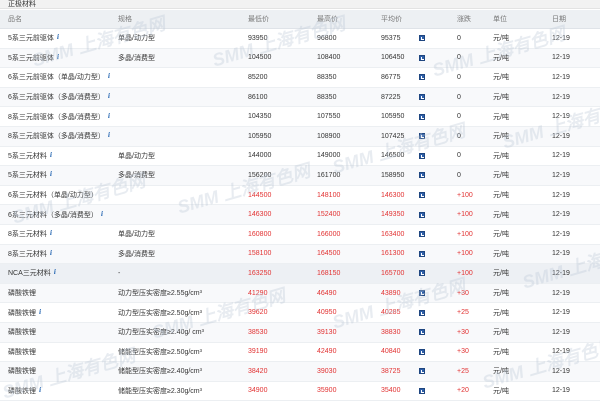 The height and width of the screenshot is (404, 600). Describe the element at coordinates (390, 312) in the screenshot. I see `avg-price: 40285` at that location.